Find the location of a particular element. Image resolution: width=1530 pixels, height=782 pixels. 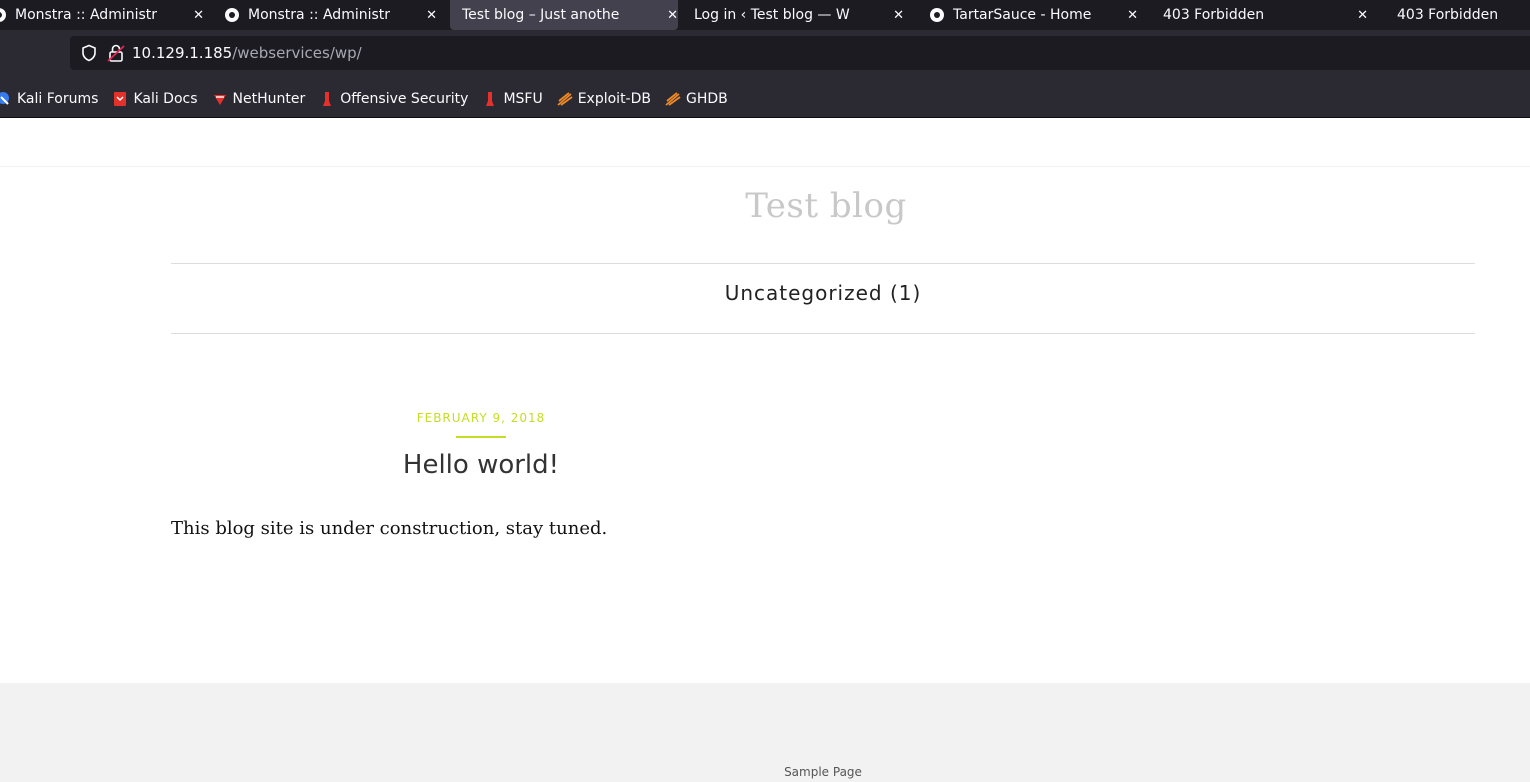

bookmark-label: Offensive Security is located at coordinates (404, 98).